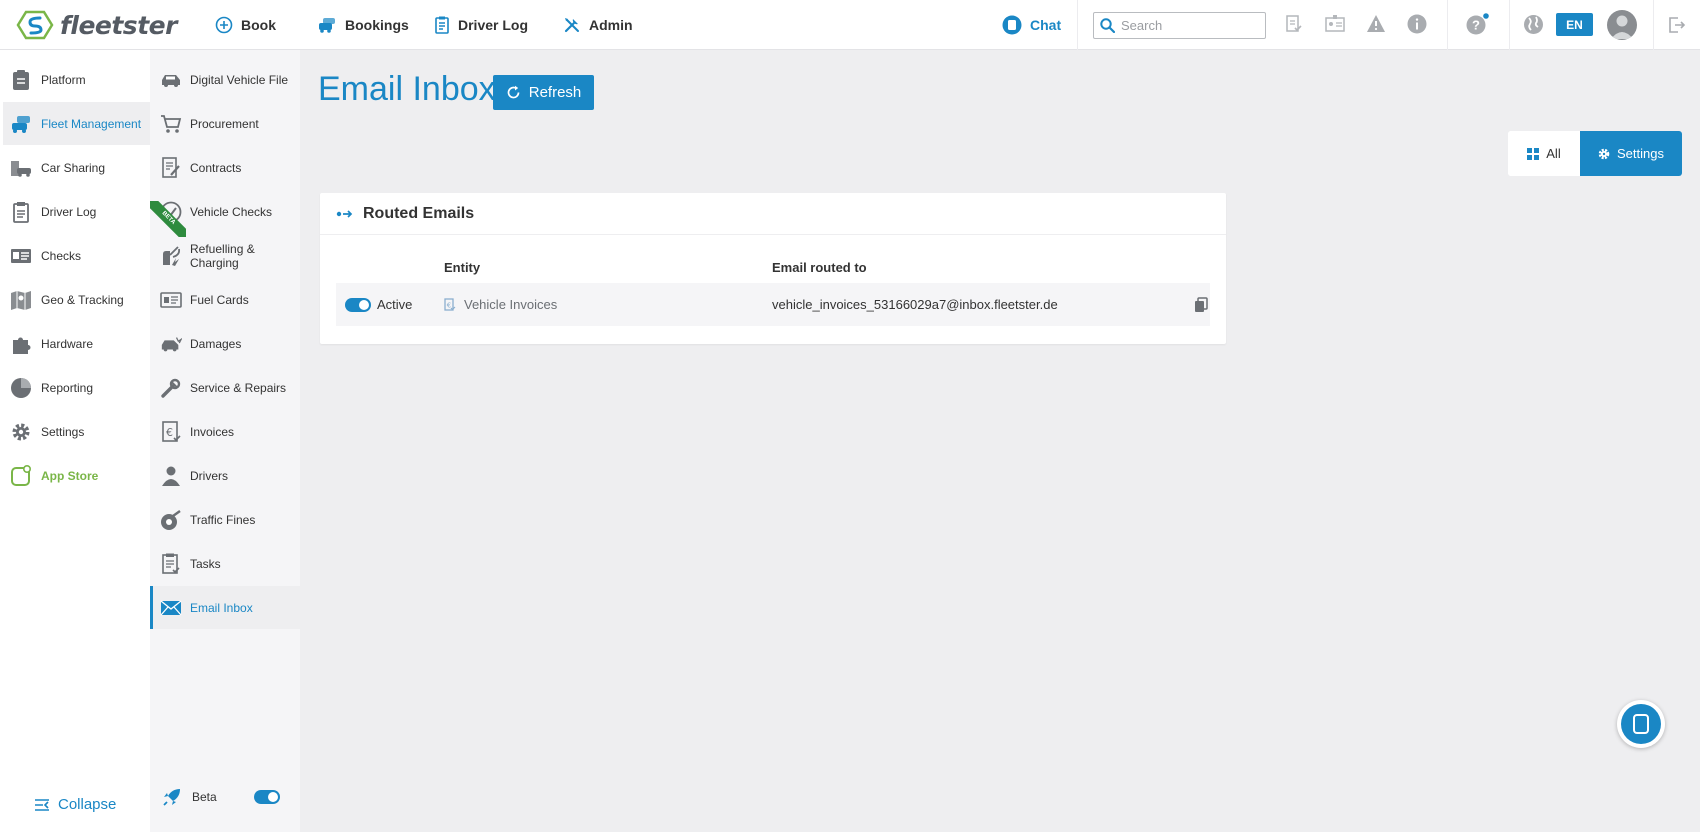  What do you see at coordinates (1294, 24) in the screenshot?
I see `checklist-icon` at bounding box center [1294, 24].